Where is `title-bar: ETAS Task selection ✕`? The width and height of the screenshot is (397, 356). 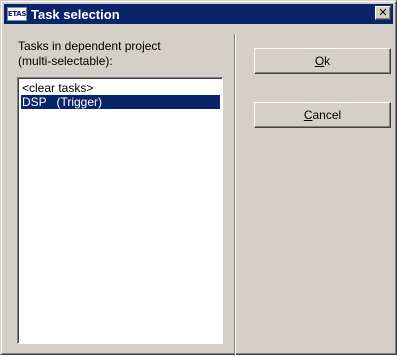 title-bar: ETAS Task selection ✕ is located at coordinates (198, 14).